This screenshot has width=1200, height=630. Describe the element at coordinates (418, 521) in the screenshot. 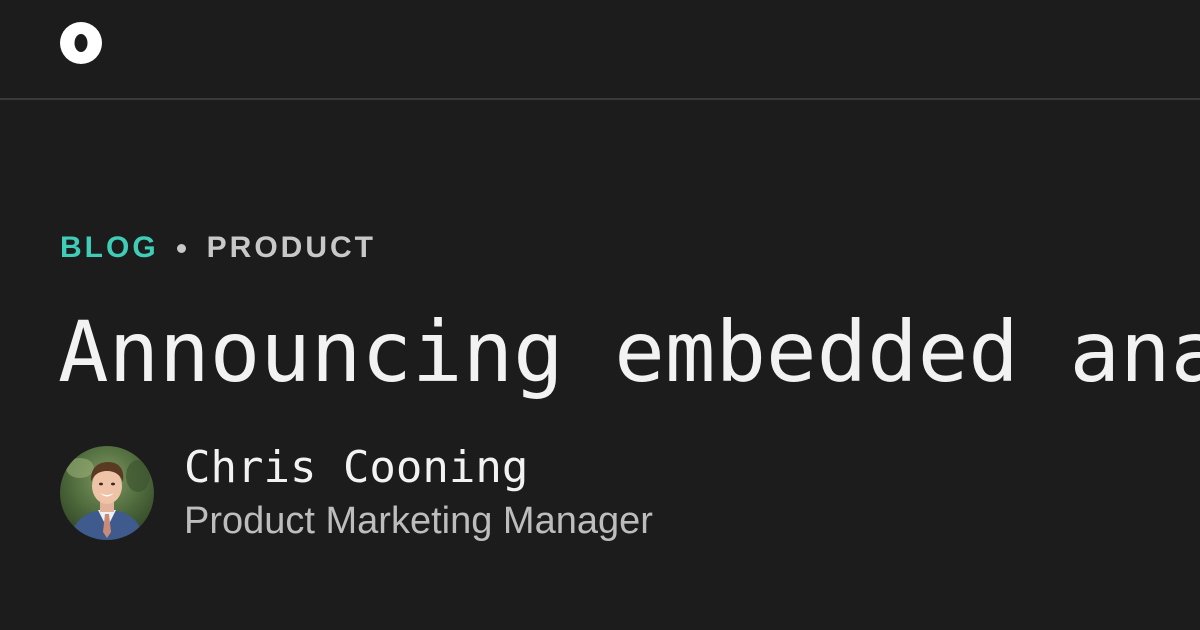

I see `author-role: Product Marketing Manager` at that location.